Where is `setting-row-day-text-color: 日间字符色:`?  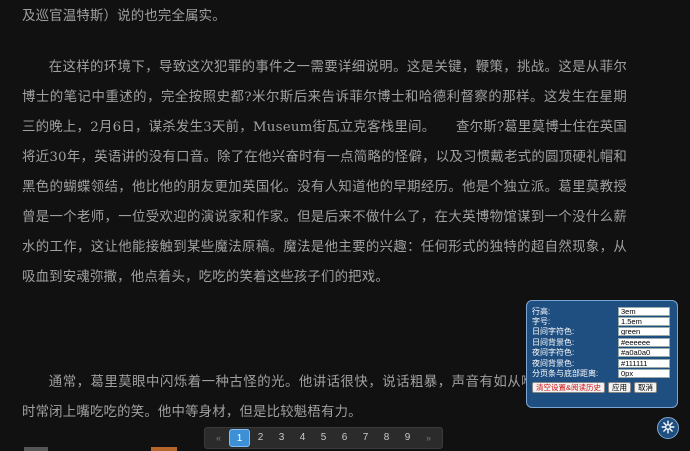 setting-row-day-text-color: 日间字符色: is located at coordinates (602, 332).